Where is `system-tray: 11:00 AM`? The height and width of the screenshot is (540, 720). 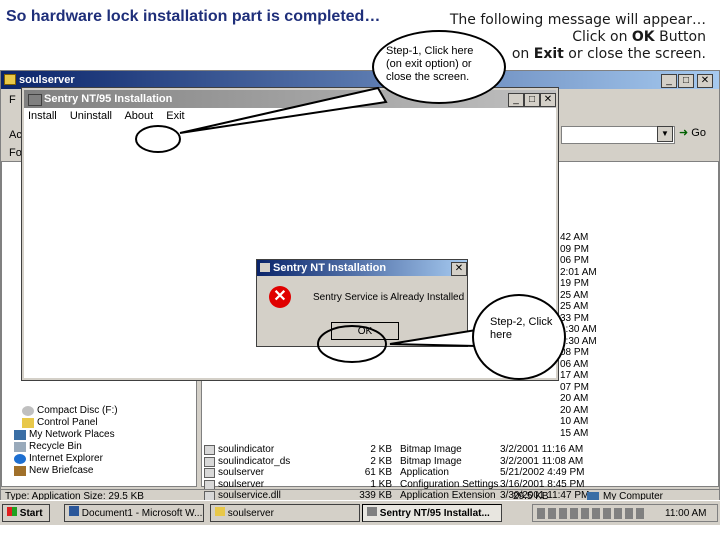 system-tray: 11:00 AM is located at coordinates (625, 513).